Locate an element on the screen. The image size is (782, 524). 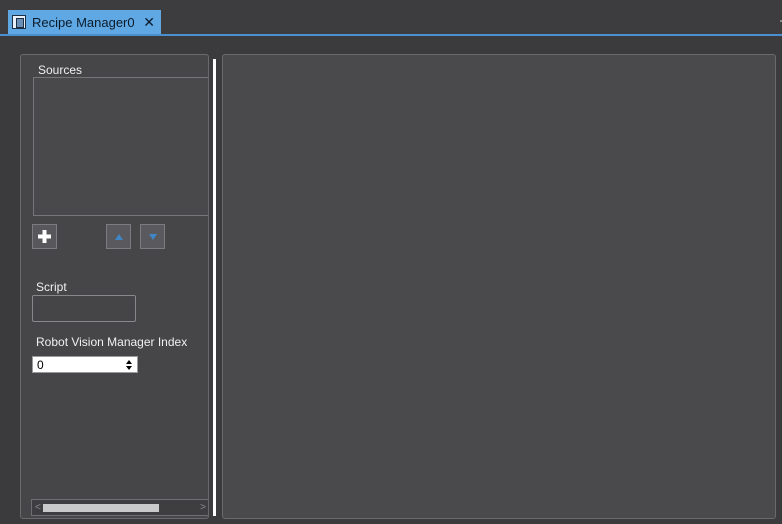
tab-title: Recipe Manager0 is located at coordinates (83, 22).